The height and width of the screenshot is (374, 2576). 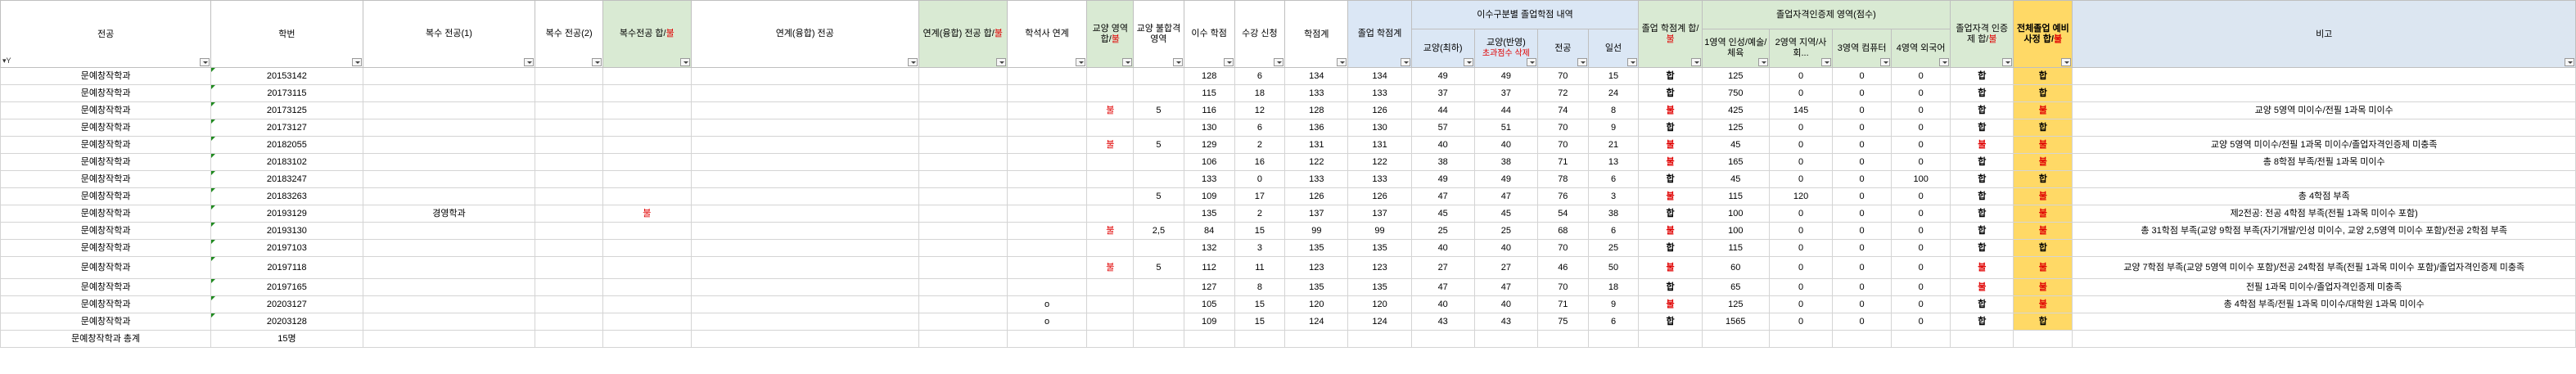 I want to click on cell-general-credits: 21, so click(x=1613, y=145).